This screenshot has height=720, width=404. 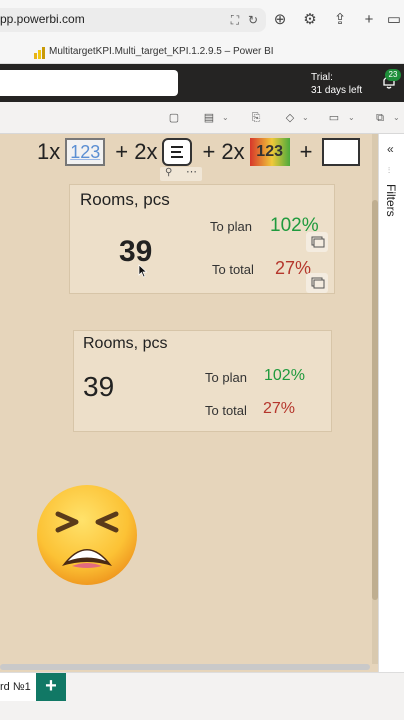 What do you see at coordinates (99, 386) in the screenshot?
I see `card-main-value: 39` at bounding box center [99, 386].